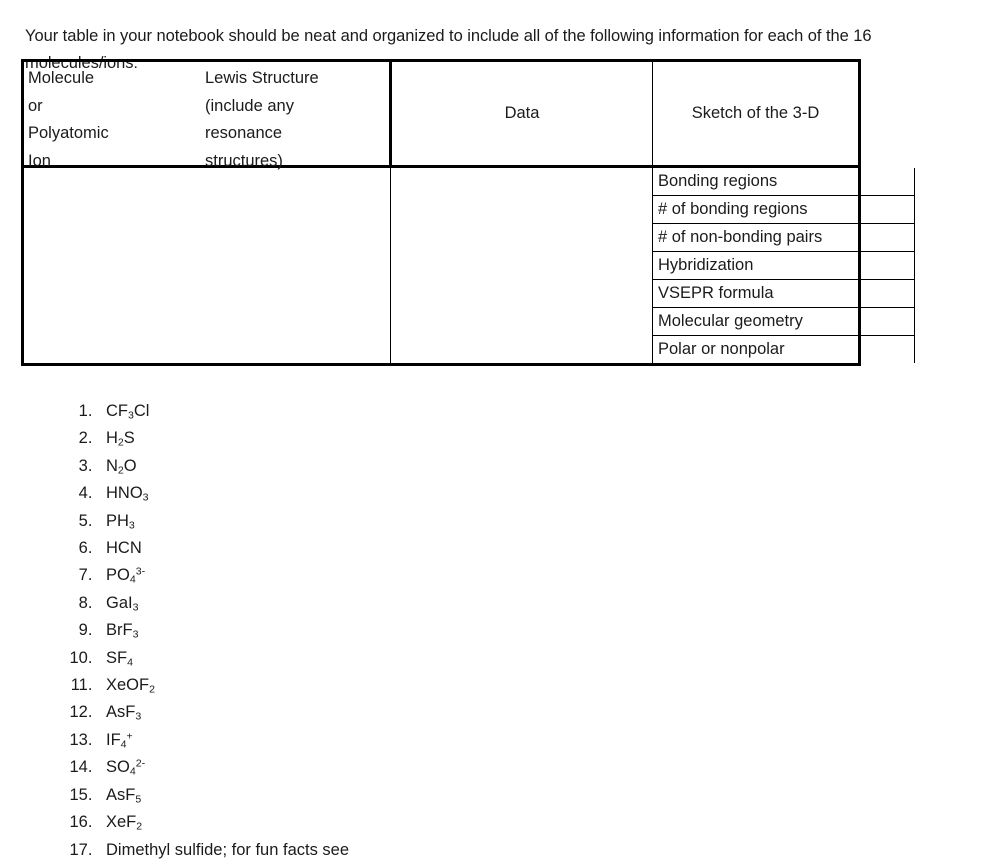 The image size is (986, 864). I want to click on molecule-formula-base: SO, so click(118, 767).